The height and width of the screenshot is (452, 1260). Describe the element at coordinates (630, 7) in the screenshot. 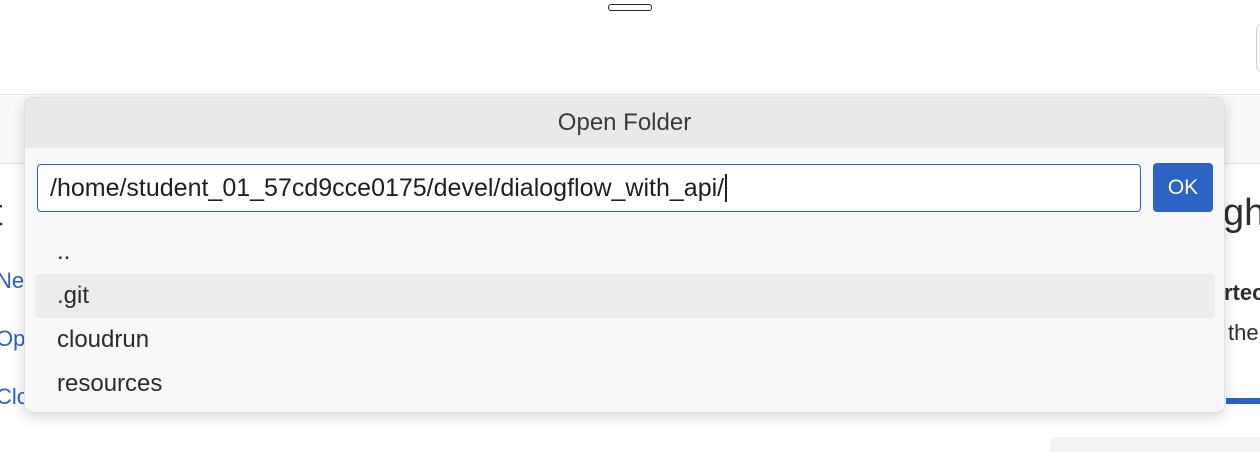

I see `drag-handle-icon` at that location.